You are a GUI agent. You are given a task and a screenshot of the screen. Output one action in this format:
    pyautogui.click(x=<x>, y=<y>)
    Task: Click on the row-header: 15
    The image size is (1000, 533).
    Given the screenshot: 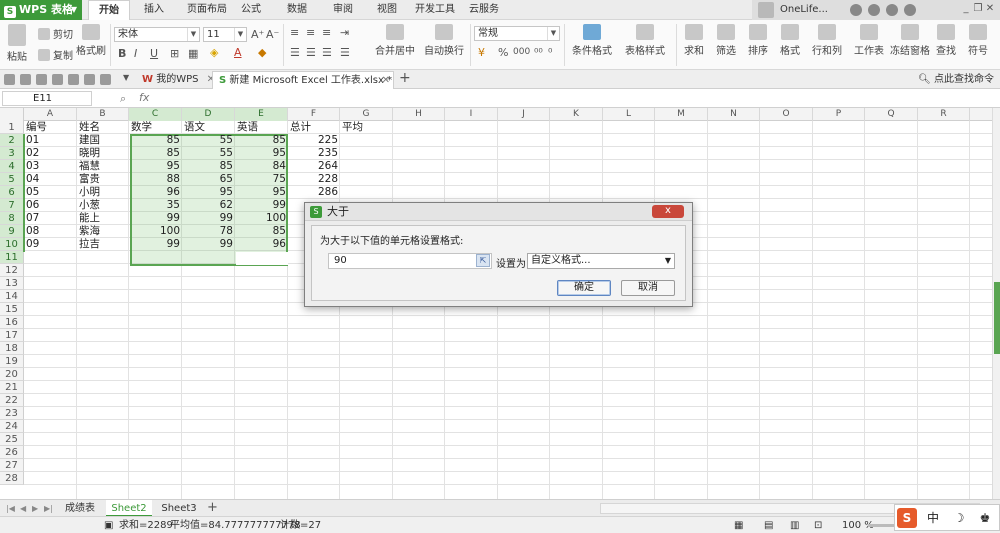 What is the action you would take?
    pyautogui.click(x=12, y=309)
    